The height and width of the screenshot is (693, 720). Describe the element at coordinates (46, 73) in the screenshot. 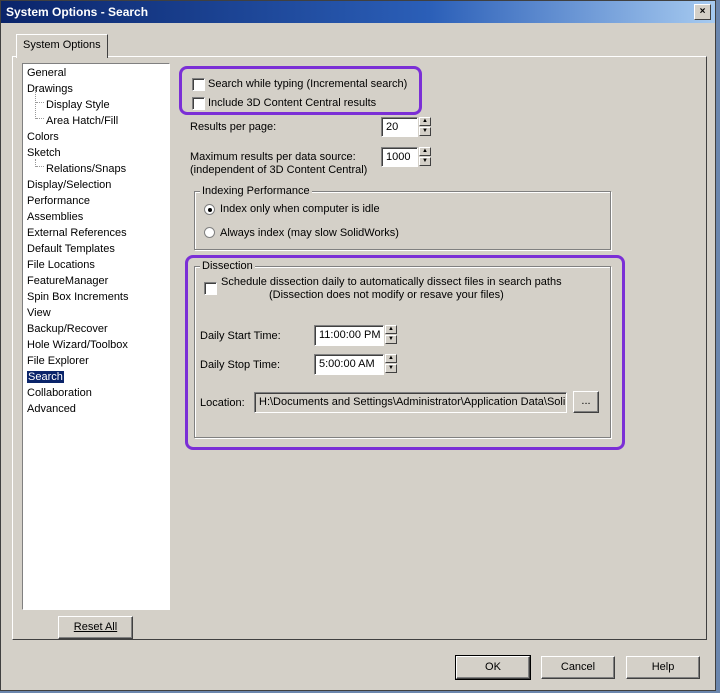

I see `tree-item-general: General` at that location.